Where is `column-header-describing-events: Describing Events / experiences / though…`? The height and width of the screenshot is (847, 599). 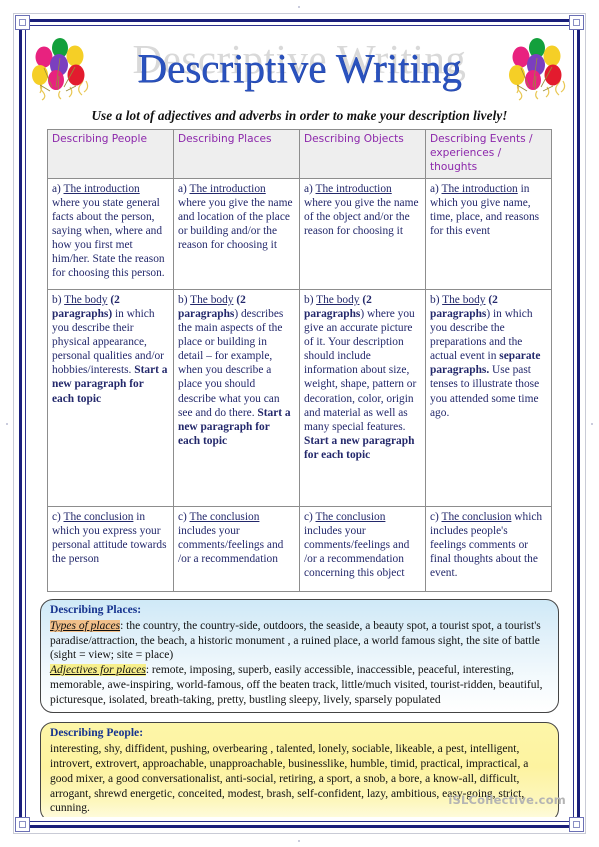 column-header-describing-events: Describing Events / experiences / though… is located at coordinates (488, 154).